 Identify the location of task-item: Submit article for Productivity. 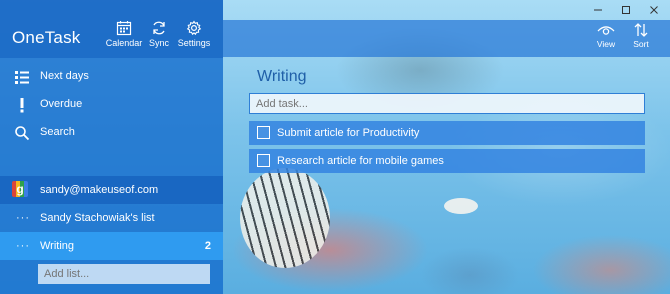
(447, 133).